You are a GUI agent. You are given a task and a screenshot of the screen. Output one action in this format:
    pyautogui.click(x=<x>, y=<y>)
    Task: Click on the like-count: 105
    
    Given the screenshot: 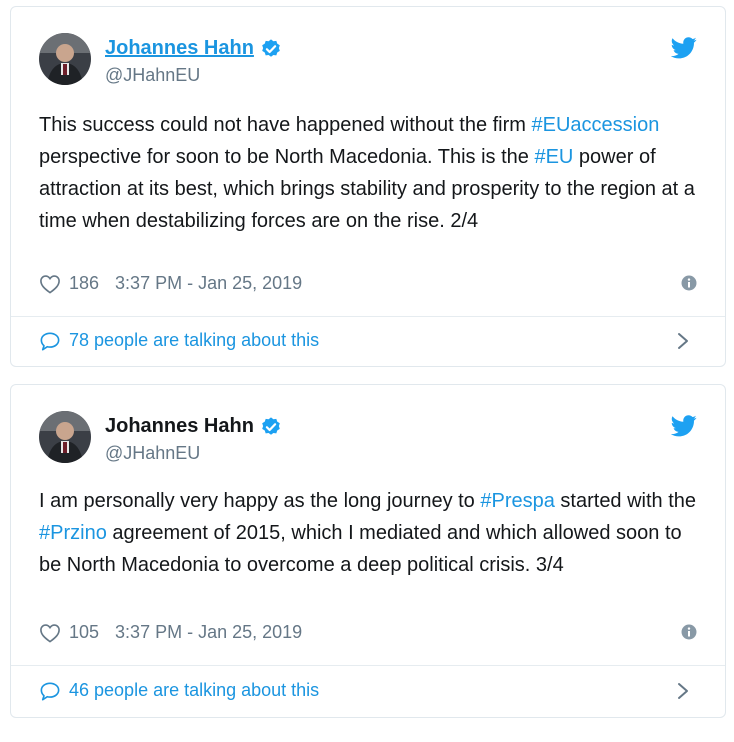 What is the action you would take?
    pyautogui.click(x=84, y=632)
    